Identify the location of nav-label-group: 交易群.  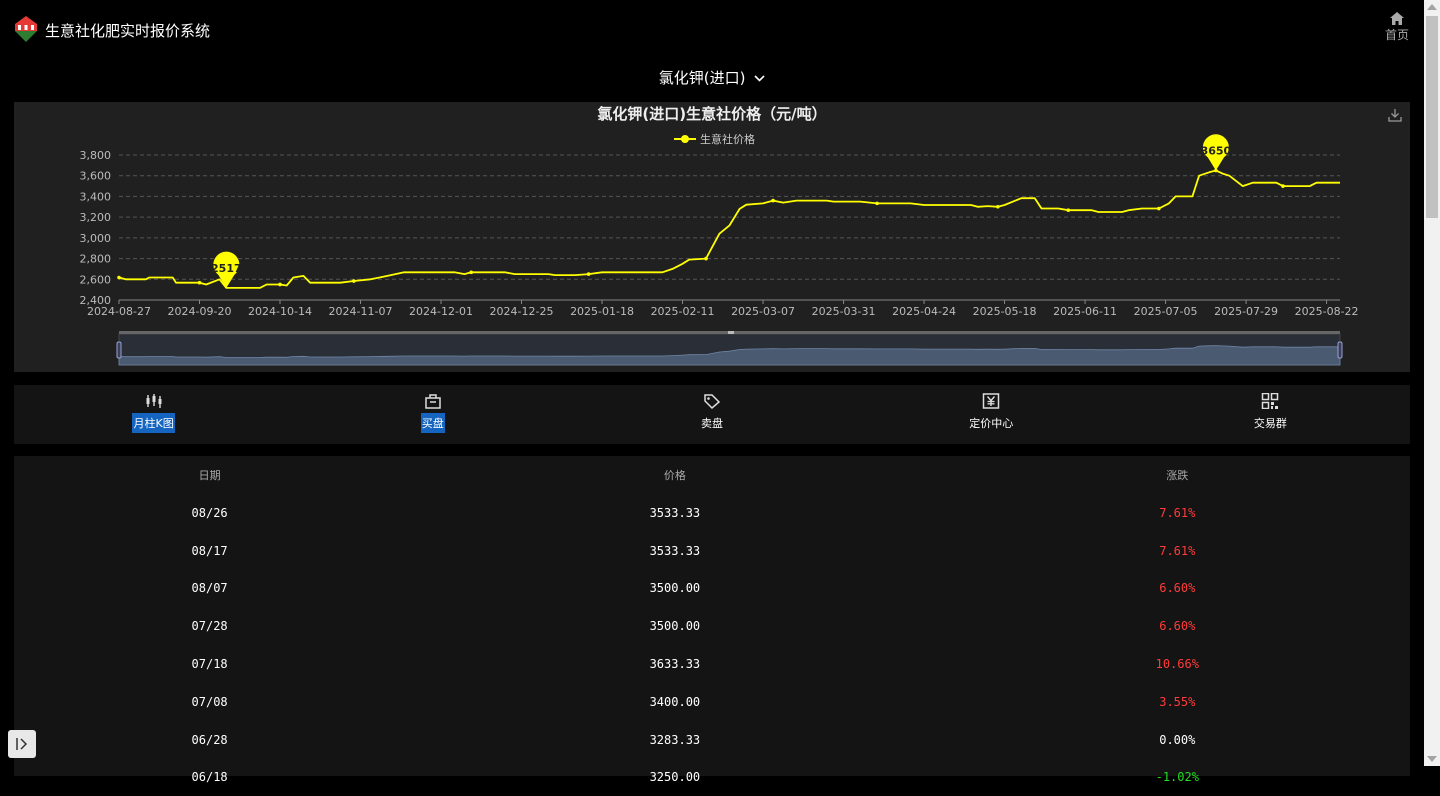
(1270, 423).